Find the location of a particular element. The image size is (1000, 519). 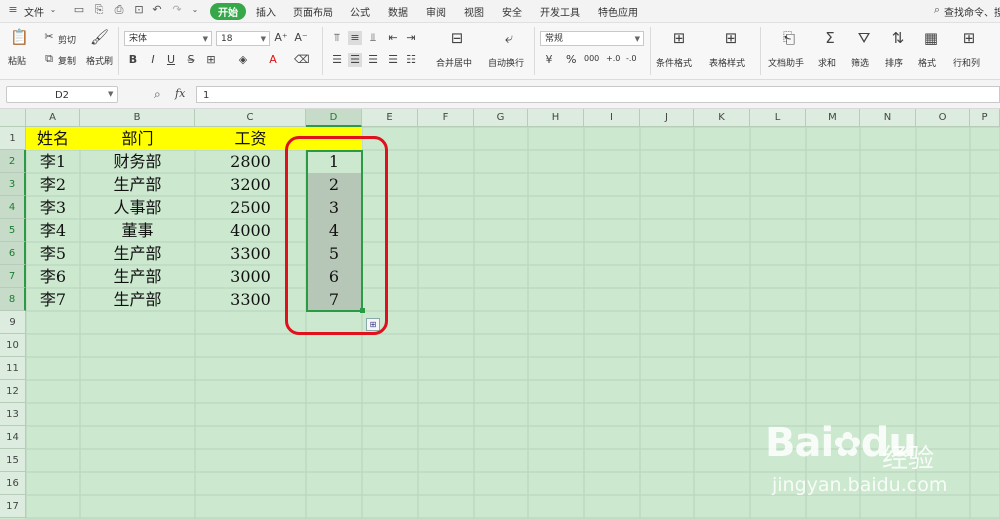

sum-icon: Σ is located at coordinates (830, 38).